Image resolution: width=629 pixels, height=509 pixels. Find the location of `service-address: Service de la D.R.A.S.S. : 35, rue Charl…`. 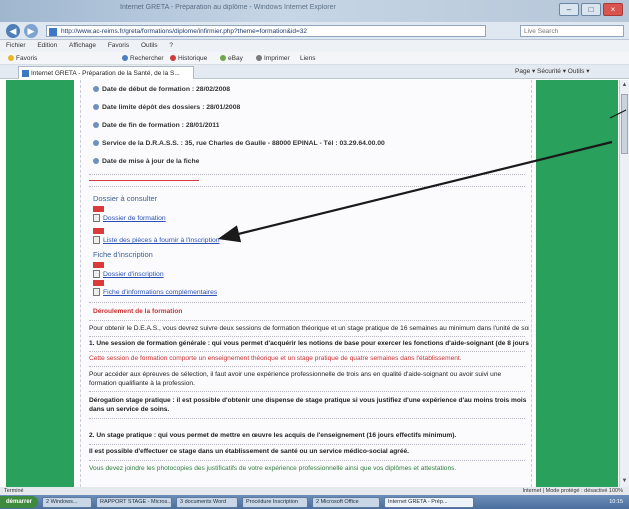

service-address: Service de la D.R.A.S.S. : 35, rue Charl… is located at coordinates (239, 143).